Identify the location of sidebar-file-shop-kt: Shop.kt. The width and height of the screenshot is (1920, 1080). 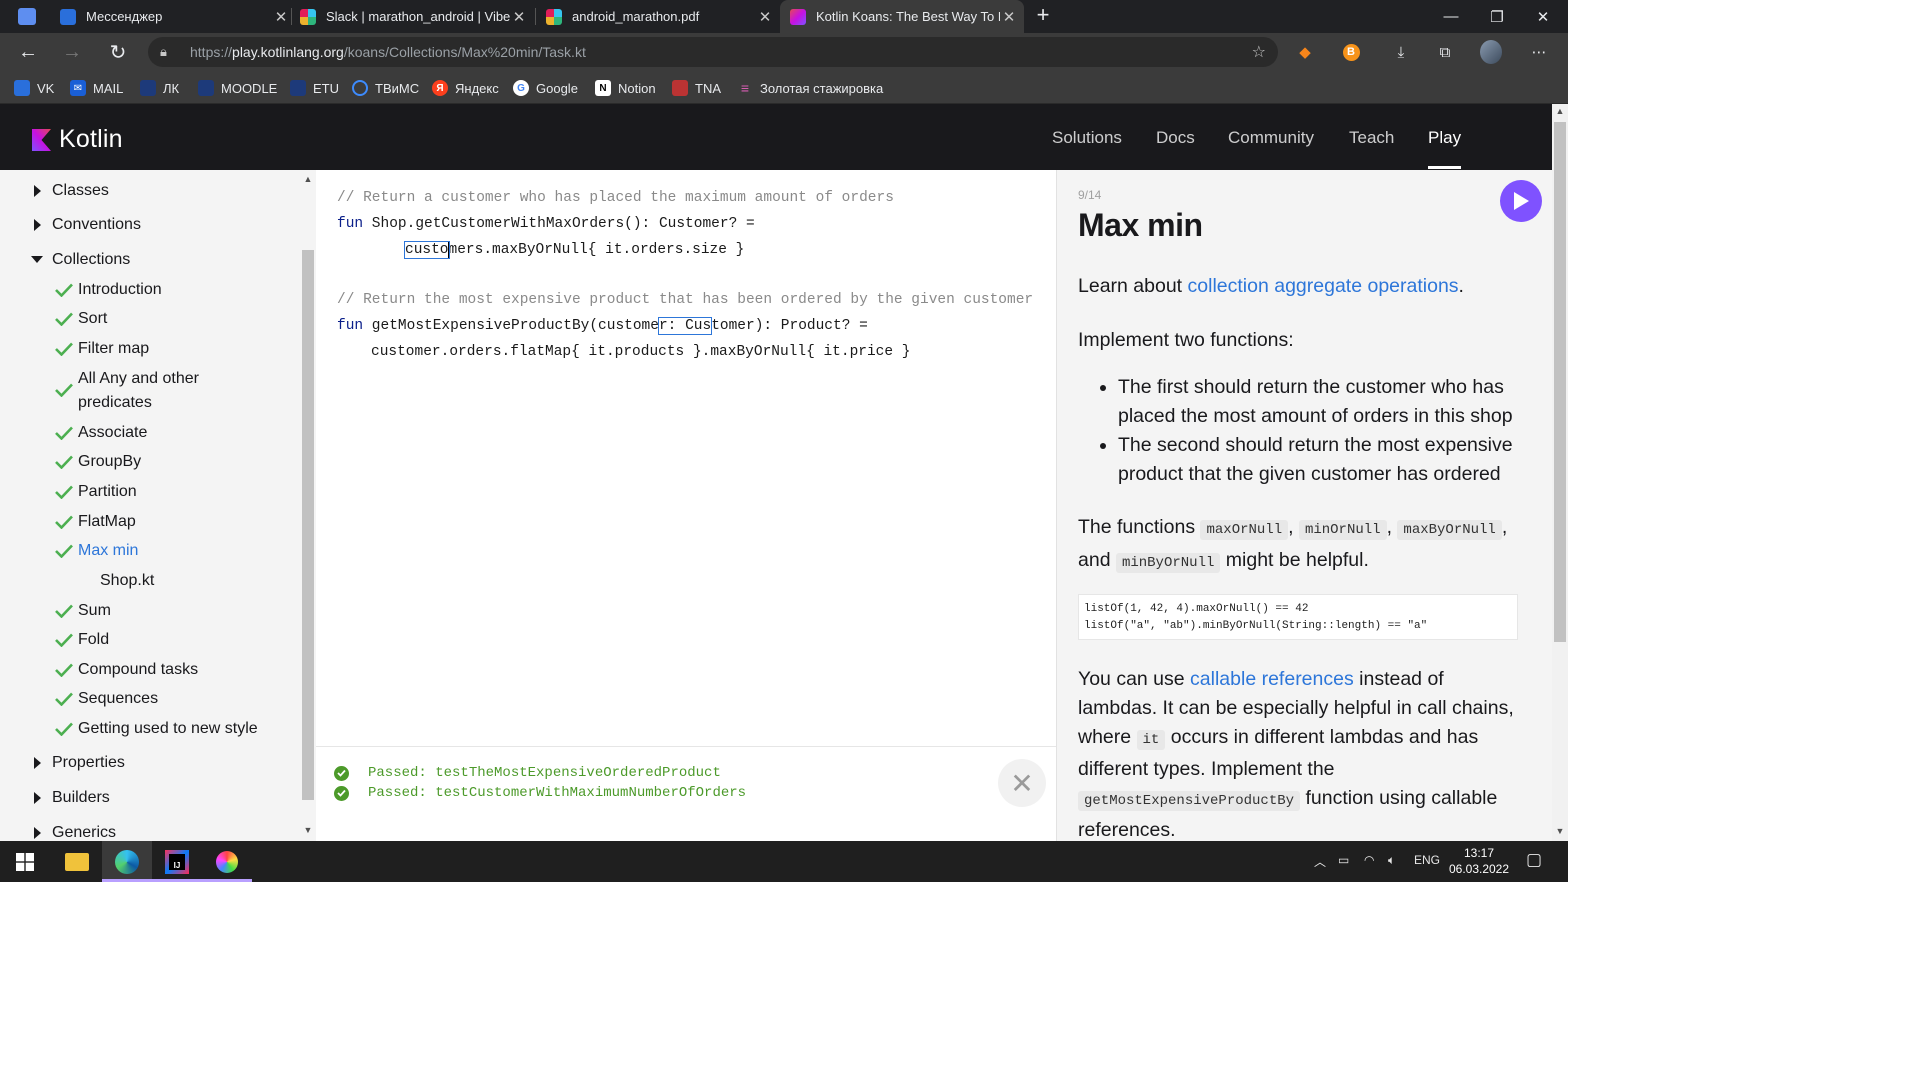
(127, 581).